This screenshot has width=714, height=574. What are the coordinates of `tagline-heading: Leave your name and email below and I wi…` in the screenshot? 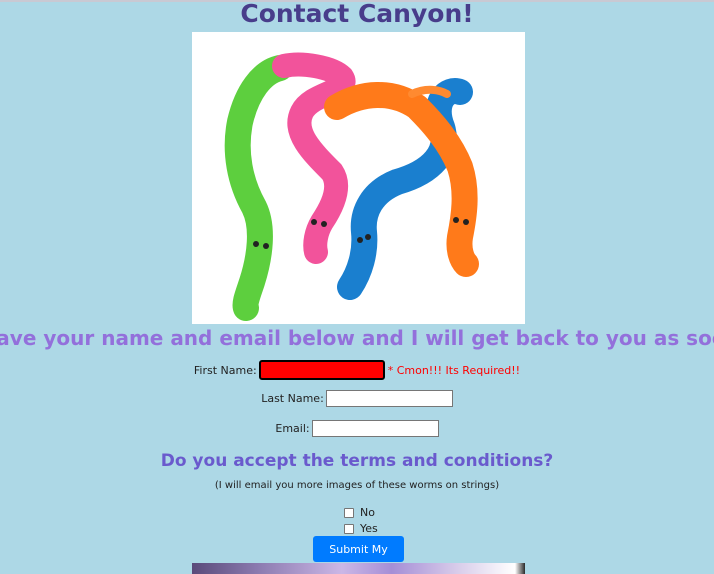 It's located at (357, 338).